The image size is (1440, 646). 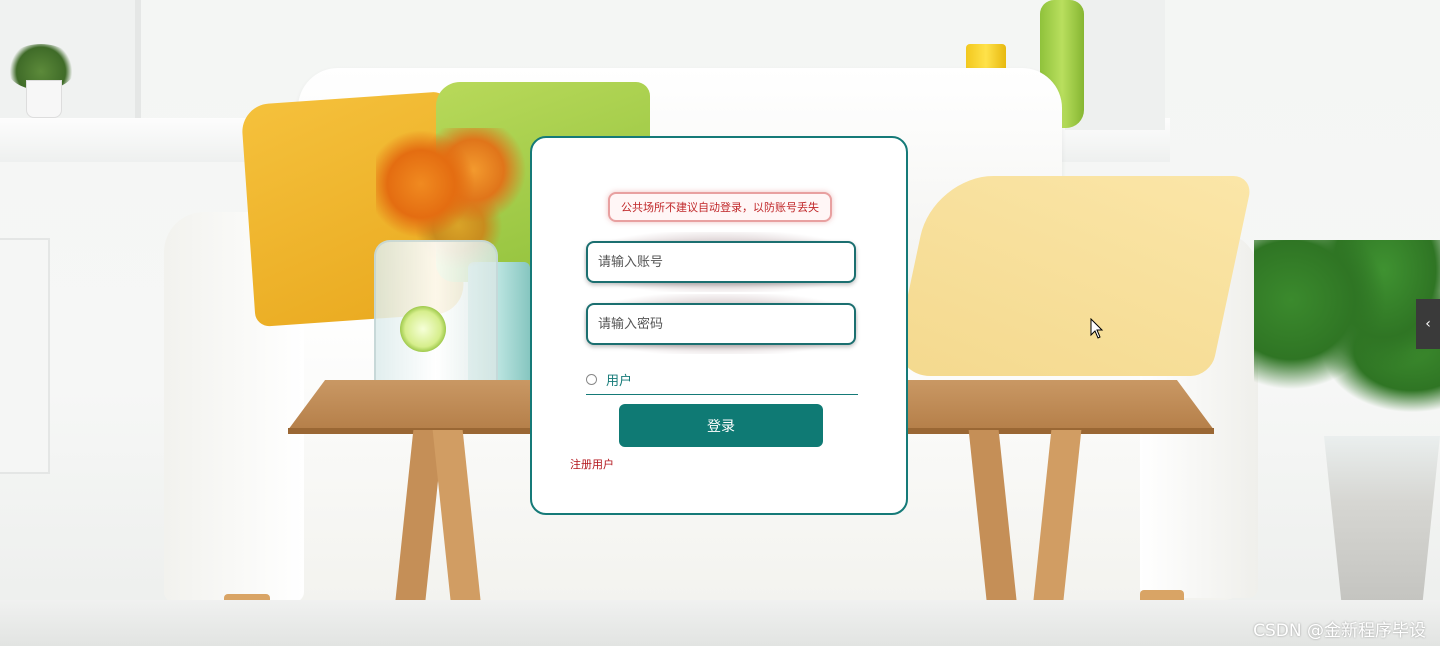 I want to click on register-link: 注册用户, so click(x=592, y=464).